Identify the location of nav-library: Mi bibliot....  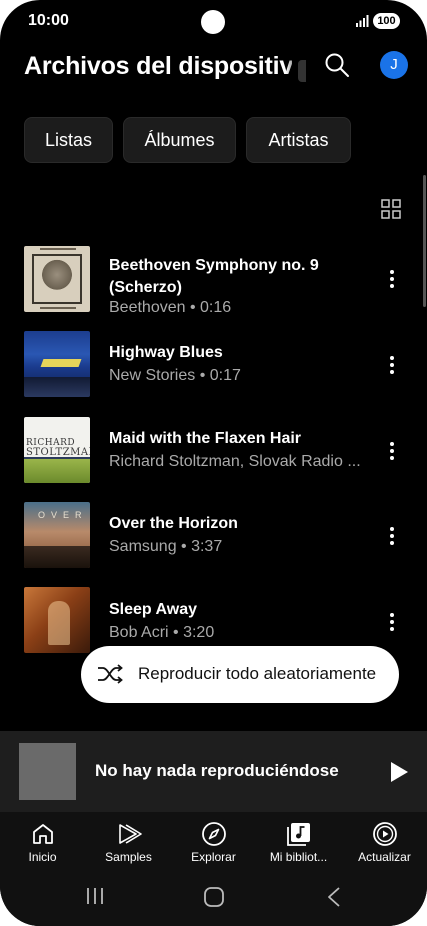
(298, 842).